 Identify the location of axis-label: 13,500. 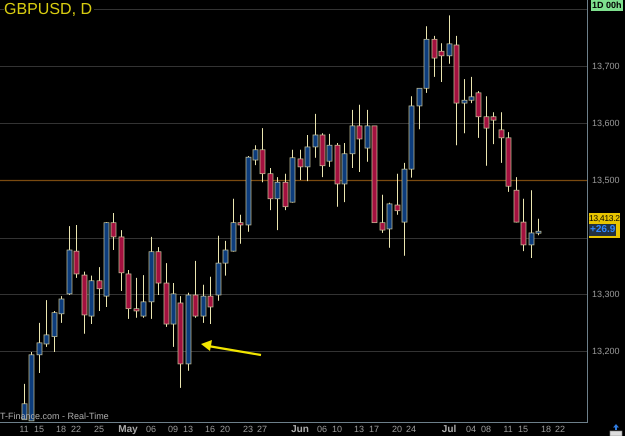
(606, 180).